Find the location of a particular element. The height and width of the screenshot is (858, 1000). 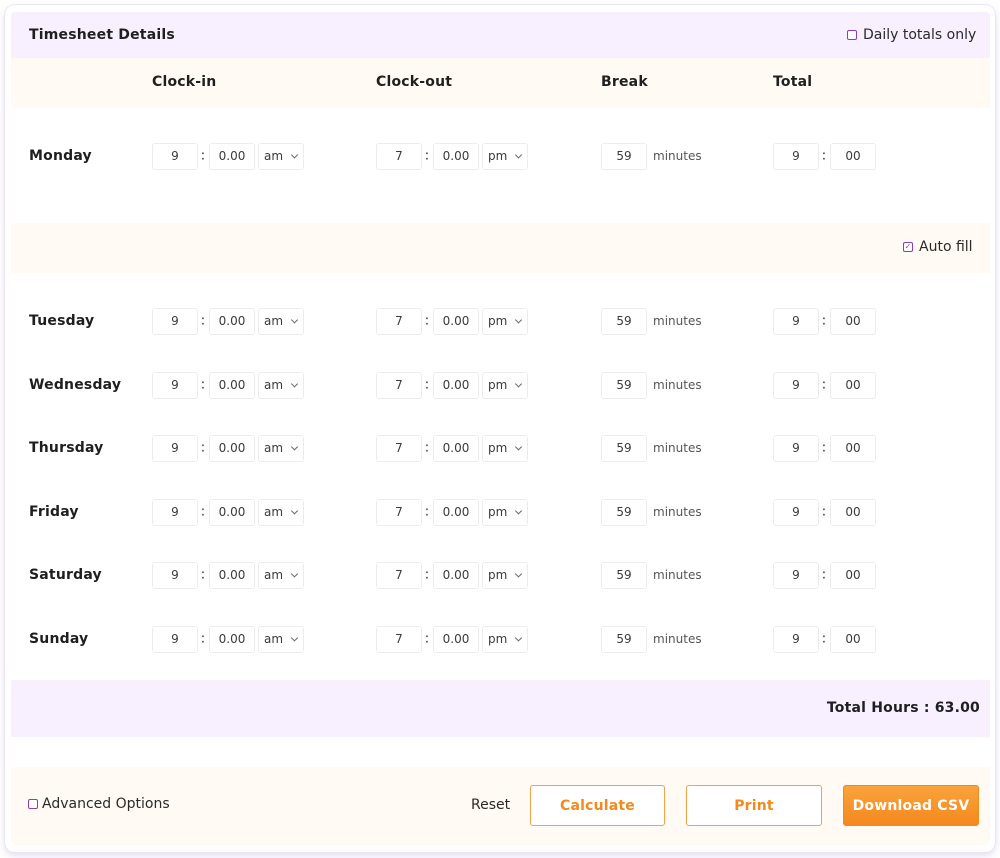

day-label: Tuesday is located at coordinates (62, 321).